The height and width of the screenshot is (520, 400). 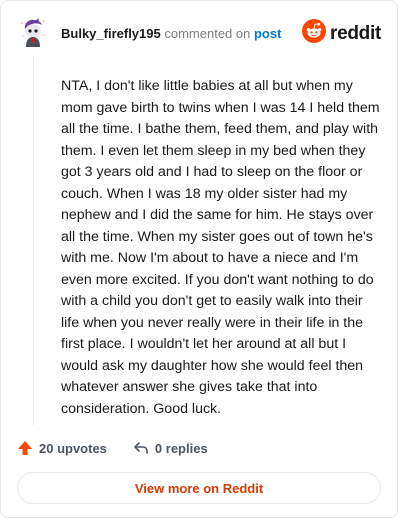 I want to click on thread-line, so click(x=33, y=241).